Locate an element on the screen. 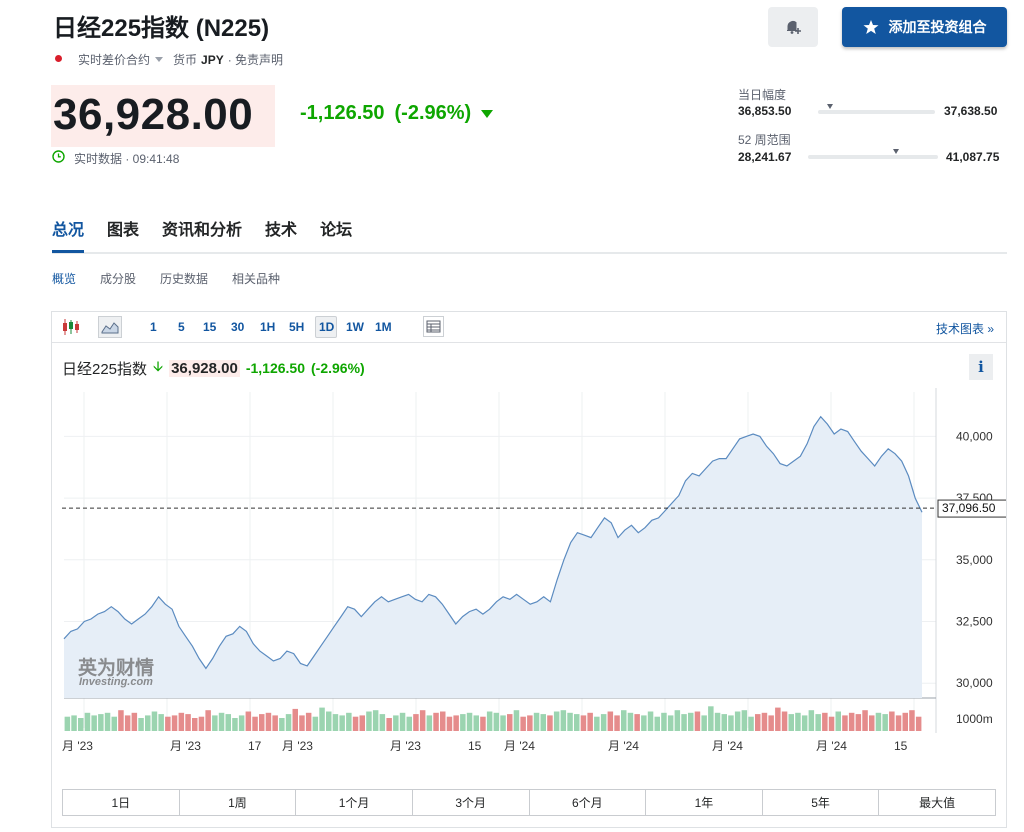 This screenshot has width=1024, height=832. timeframe-1d: 1D is located at coordinates (326, 327).